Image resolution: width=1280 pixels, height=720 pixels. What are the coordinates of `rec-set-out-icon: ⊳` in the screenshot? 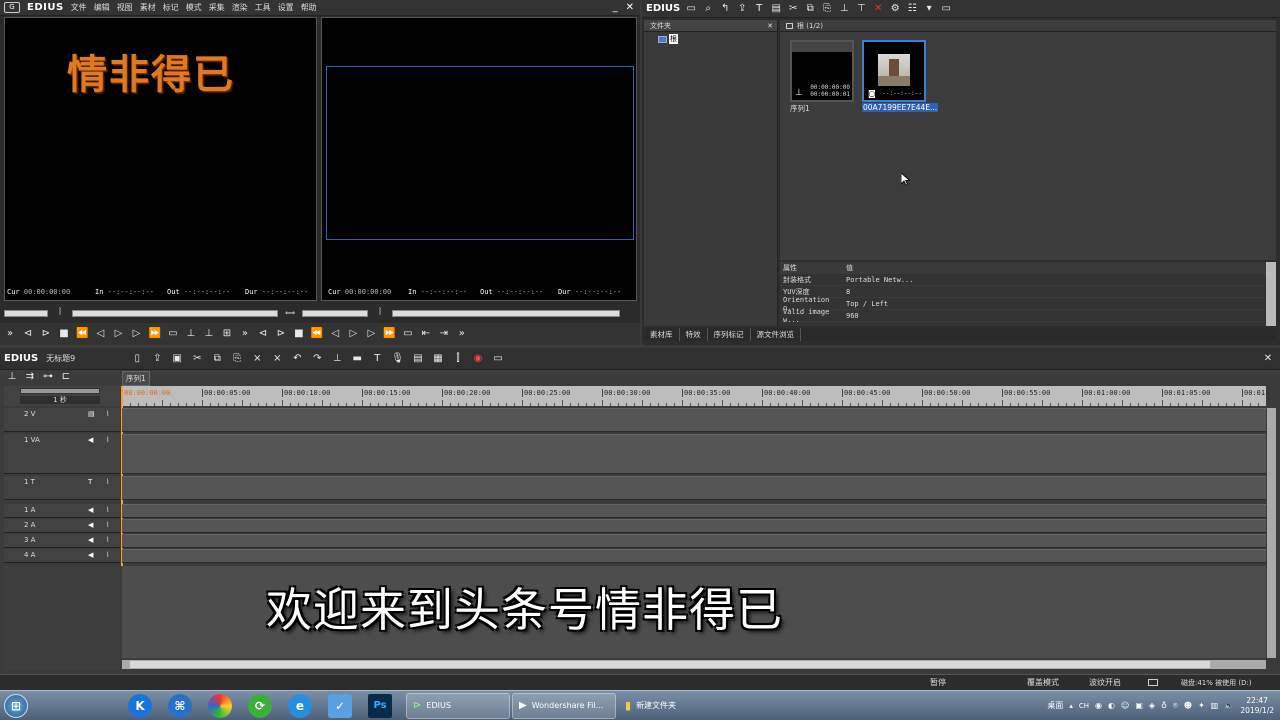 It's located at (281, 334).